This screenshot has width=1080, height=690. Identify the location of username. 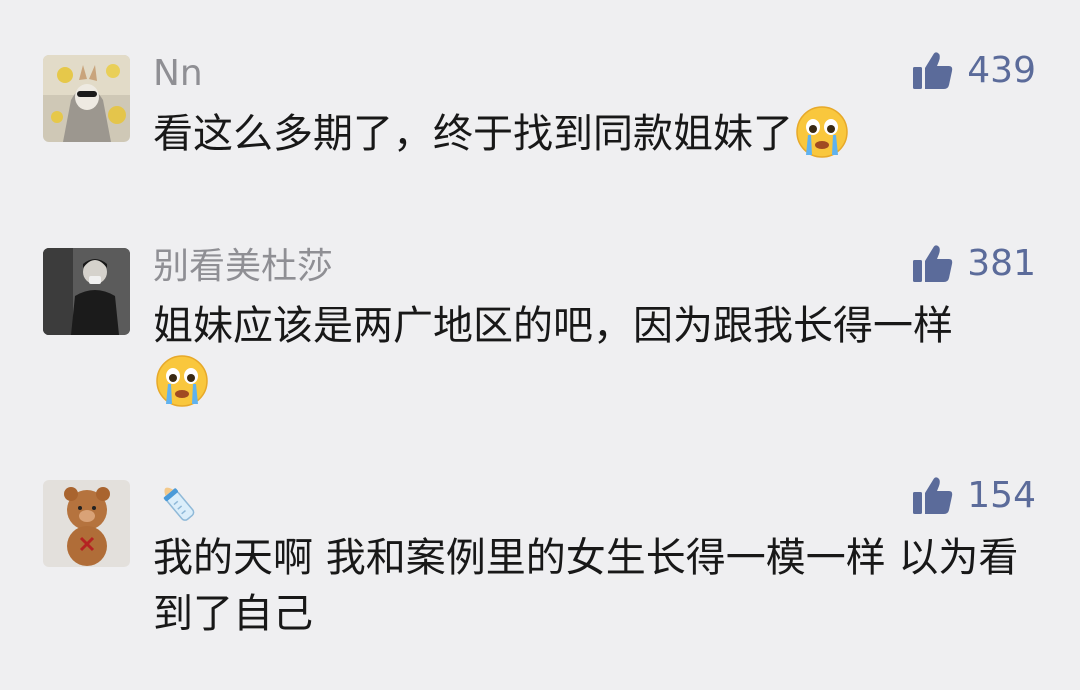
(177, 502).